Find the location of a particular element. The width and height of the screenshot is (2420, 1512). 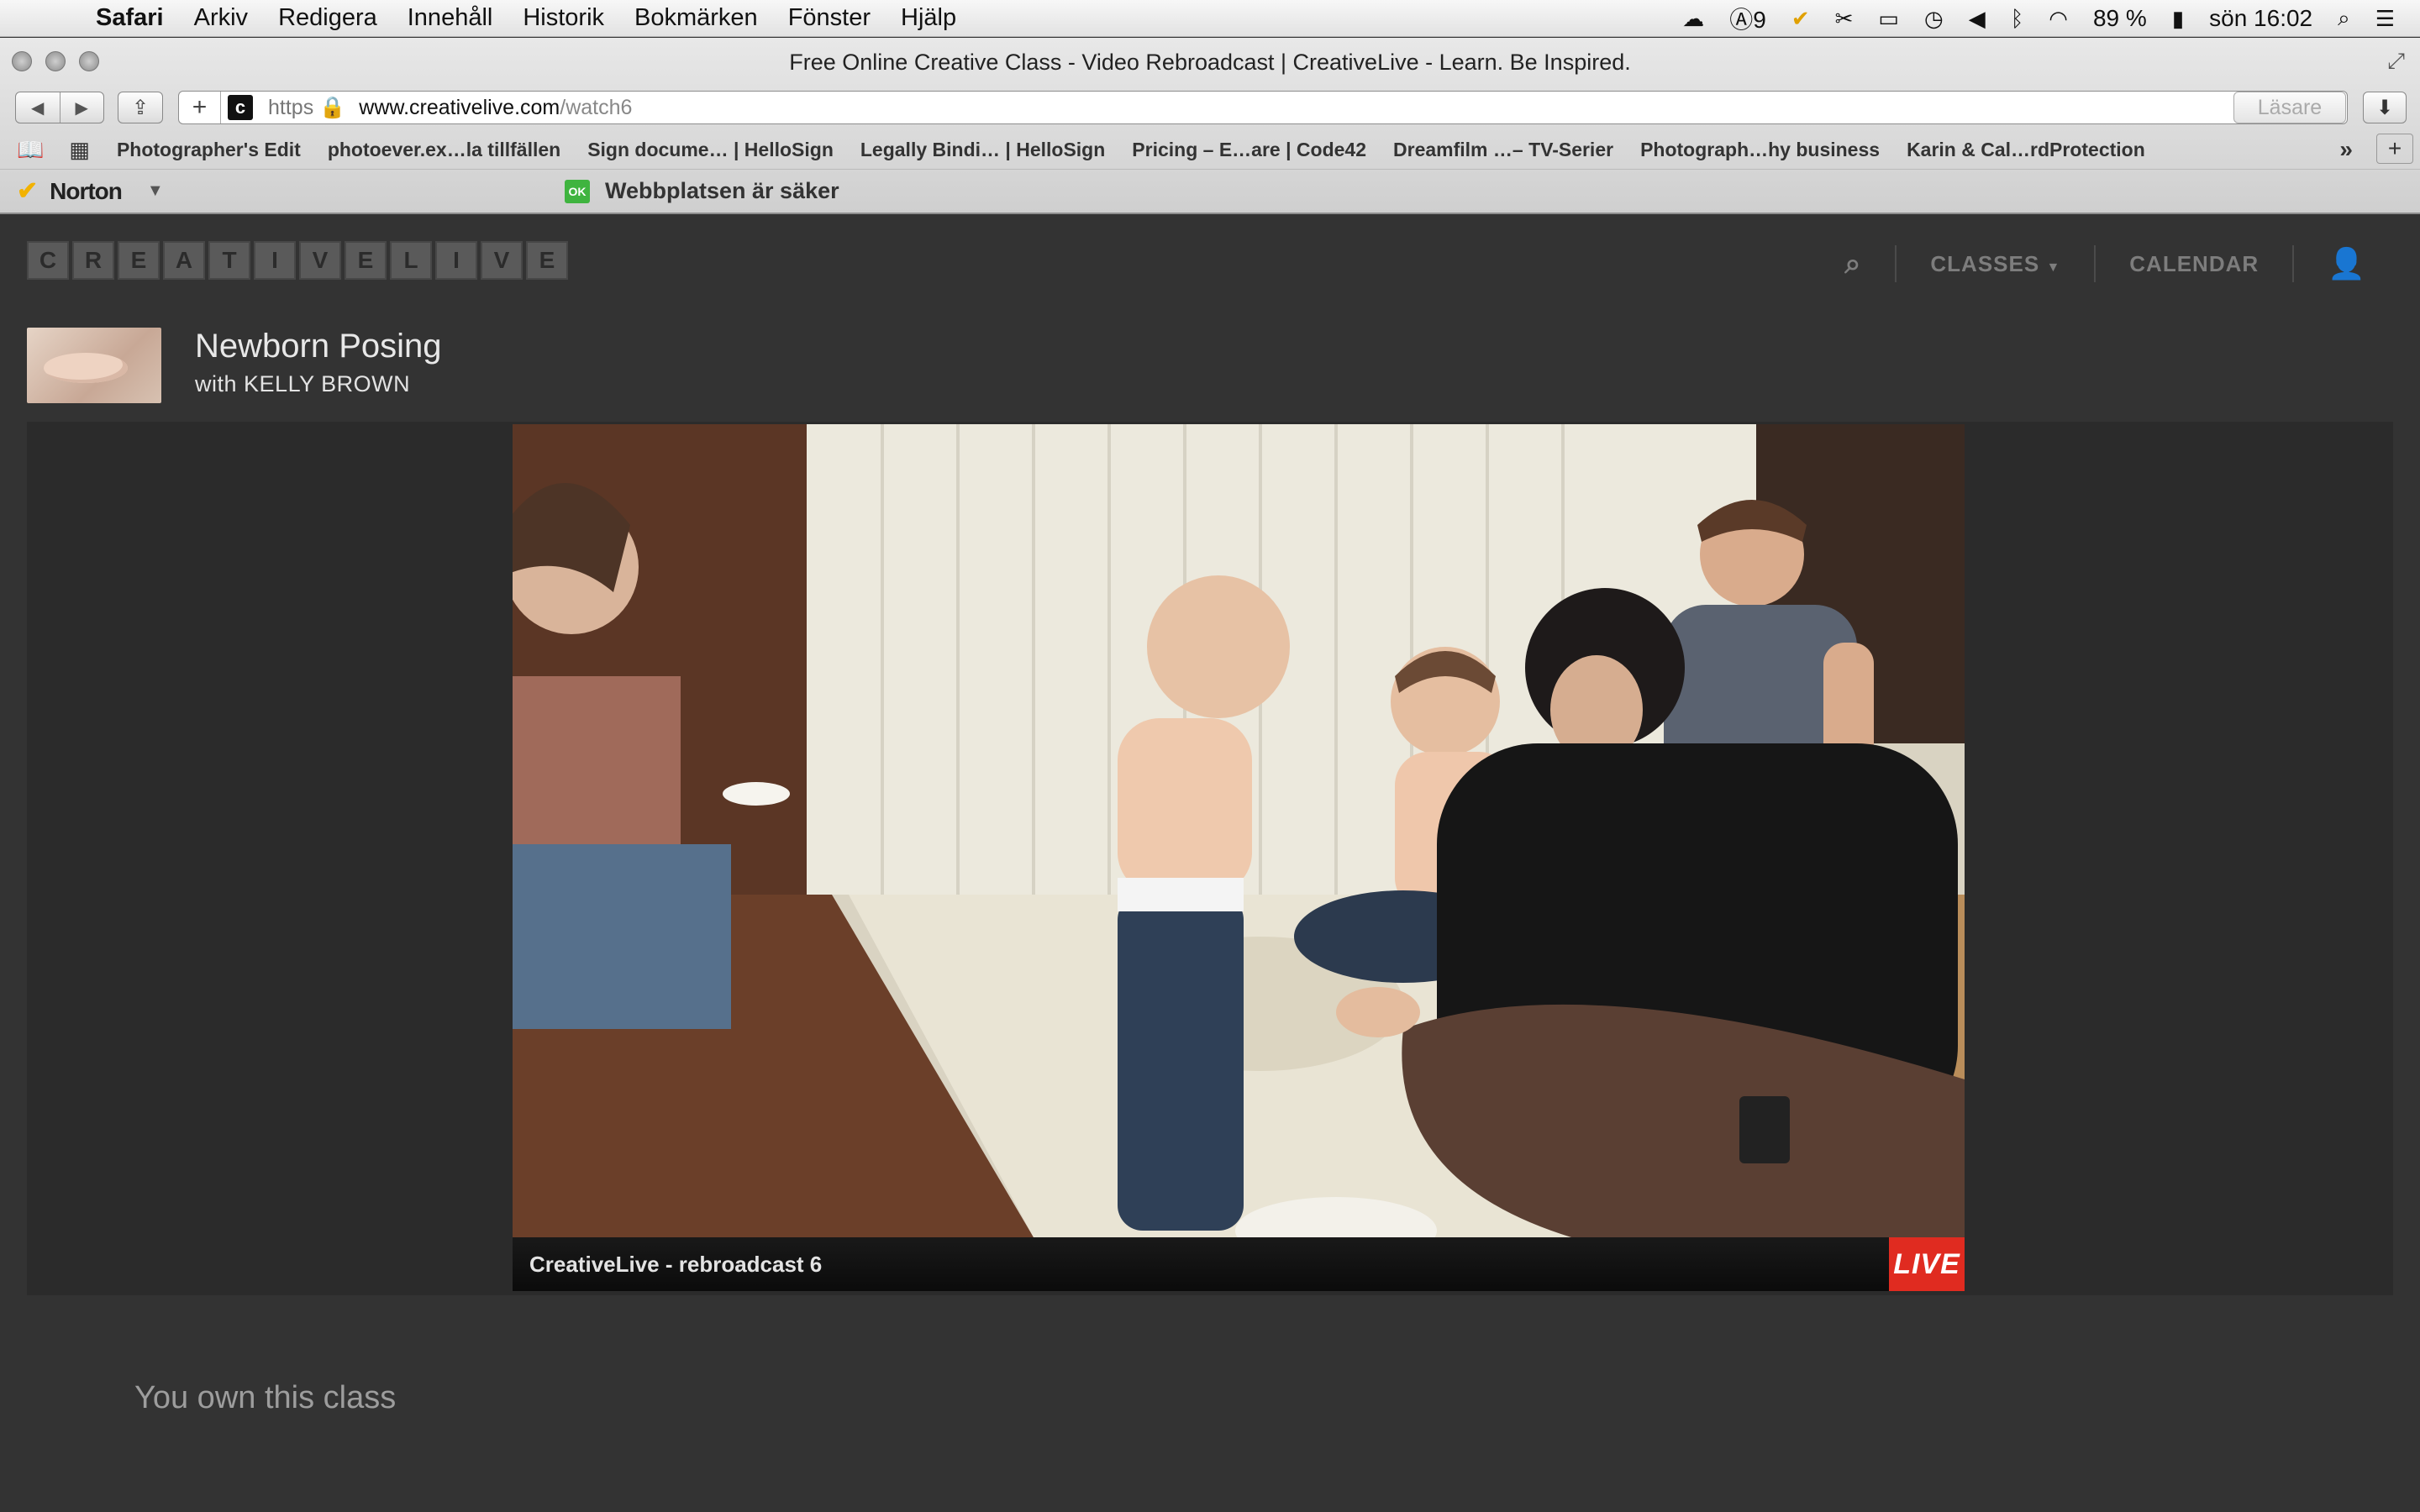

user-icon: 👤 is located at coordinates (2347, 263).